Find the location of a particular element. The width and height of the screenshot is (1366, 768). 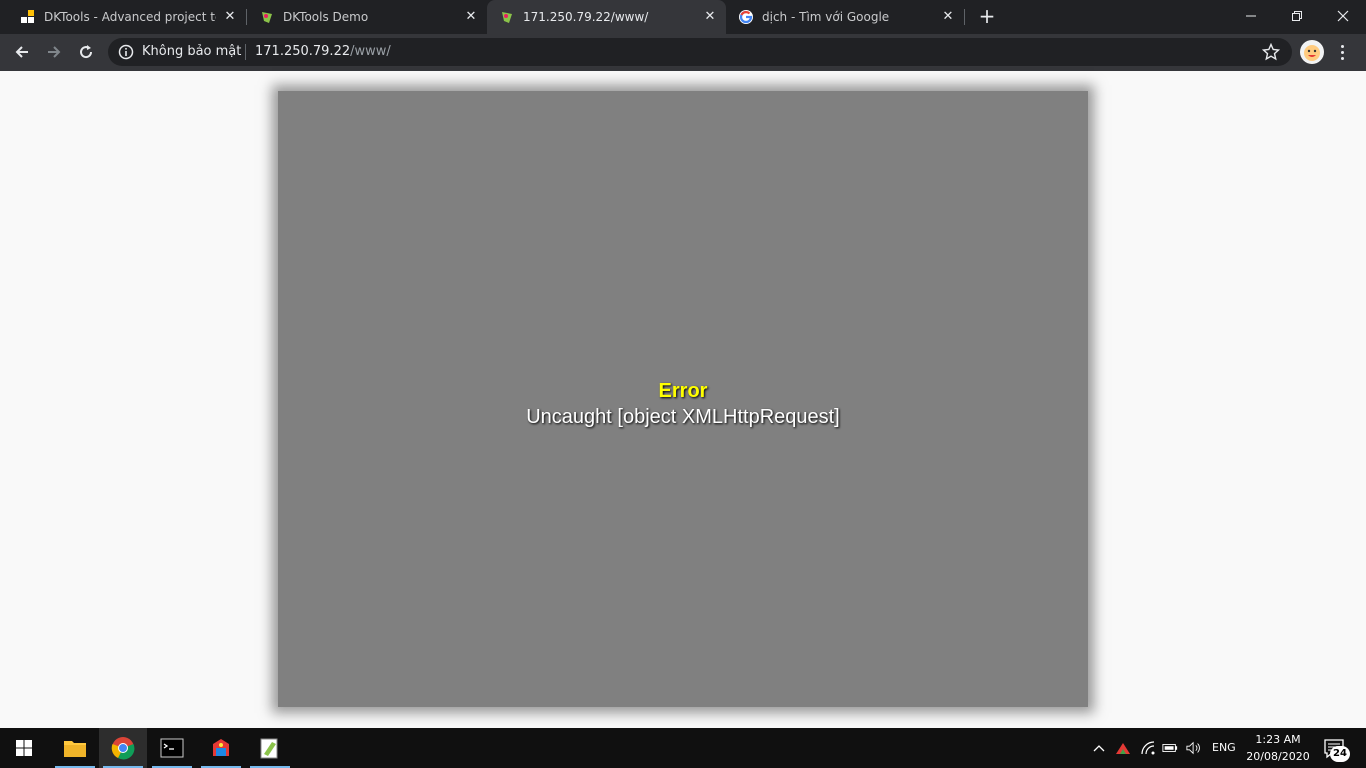

error-title: Error is located at coordinates (683, 391).